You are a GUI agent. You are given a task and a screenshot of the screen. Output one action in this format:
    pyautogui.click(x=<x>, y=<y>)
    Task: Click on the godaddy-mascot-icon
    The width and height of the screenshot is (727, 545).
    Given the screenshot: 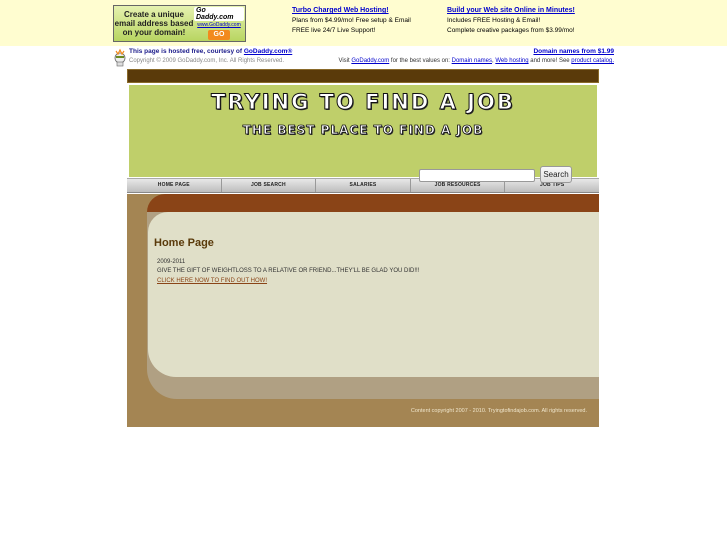 What is the action you would take?
    pyautogui.click(x=120, y=57)
    